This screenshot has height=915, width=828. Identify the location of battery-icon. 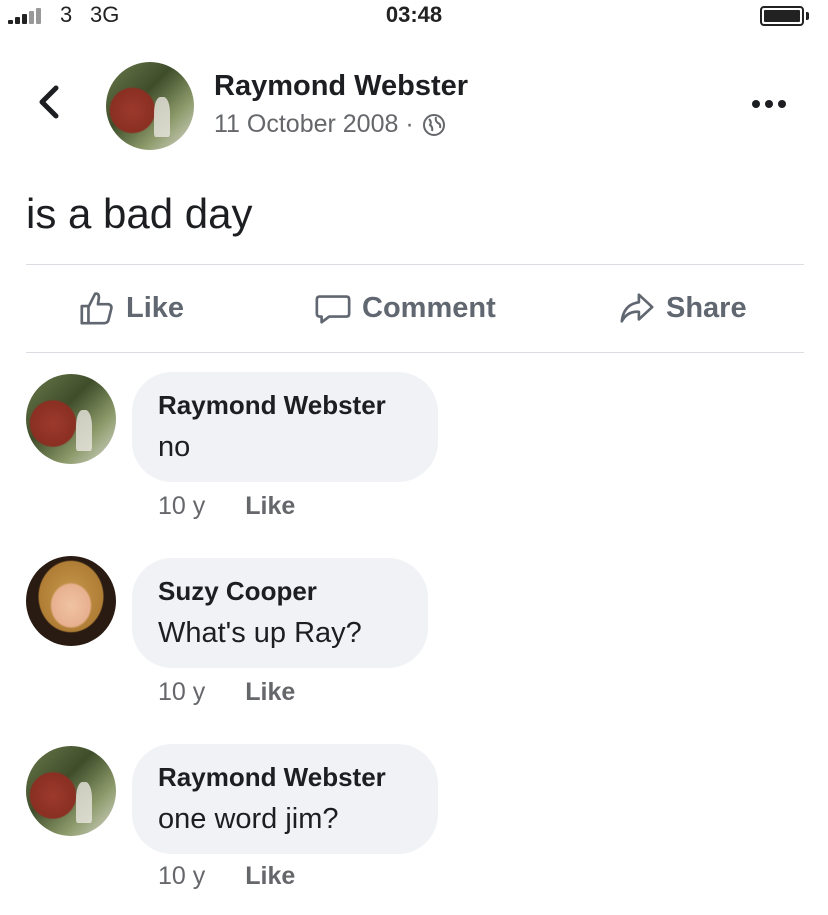
(782, 16).